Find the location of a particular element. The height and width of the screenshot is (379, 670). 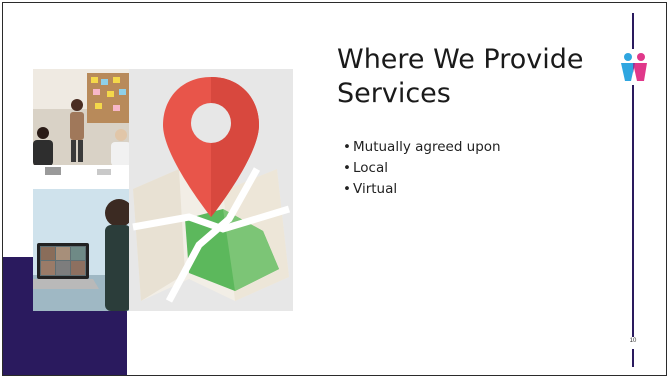

meeting-photo is located at coordinates (82, 129).